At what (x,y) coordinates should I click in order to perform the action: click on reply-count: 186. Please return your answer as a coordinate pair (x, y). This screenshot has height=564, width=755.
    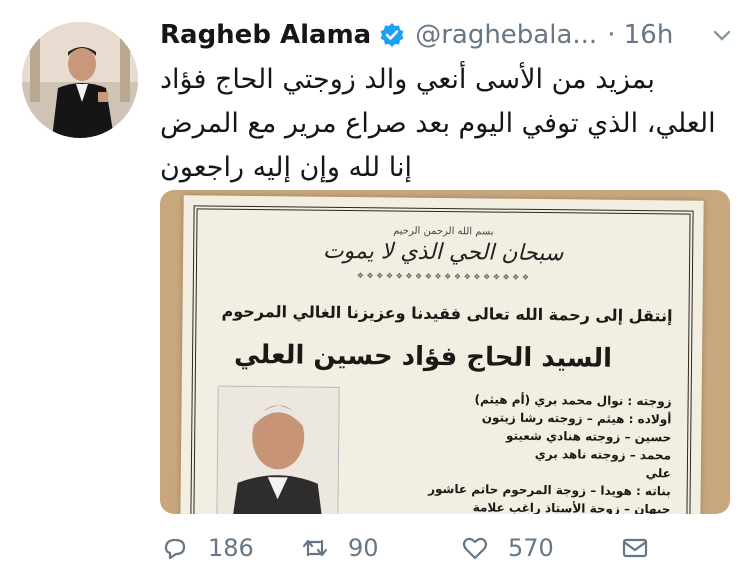
    Looking at the image, I should click on (231, 548).